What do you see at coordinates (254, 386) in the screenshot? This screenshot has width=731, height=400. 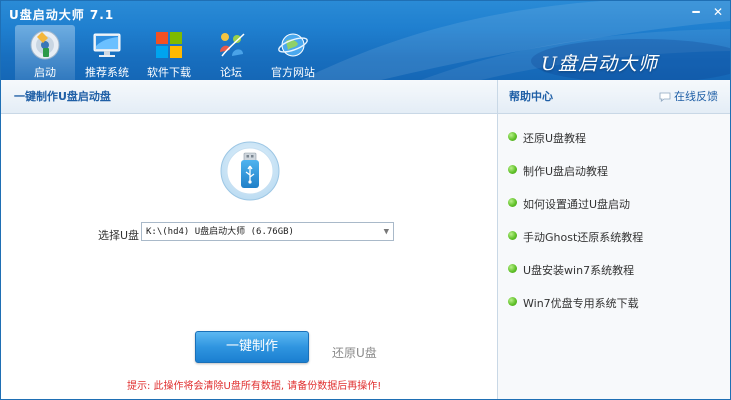 I see `warning-text: 提示: 此操作将会清除U盘所有数据, 请备份数据后再操作!` at bounding box center [254, 386].